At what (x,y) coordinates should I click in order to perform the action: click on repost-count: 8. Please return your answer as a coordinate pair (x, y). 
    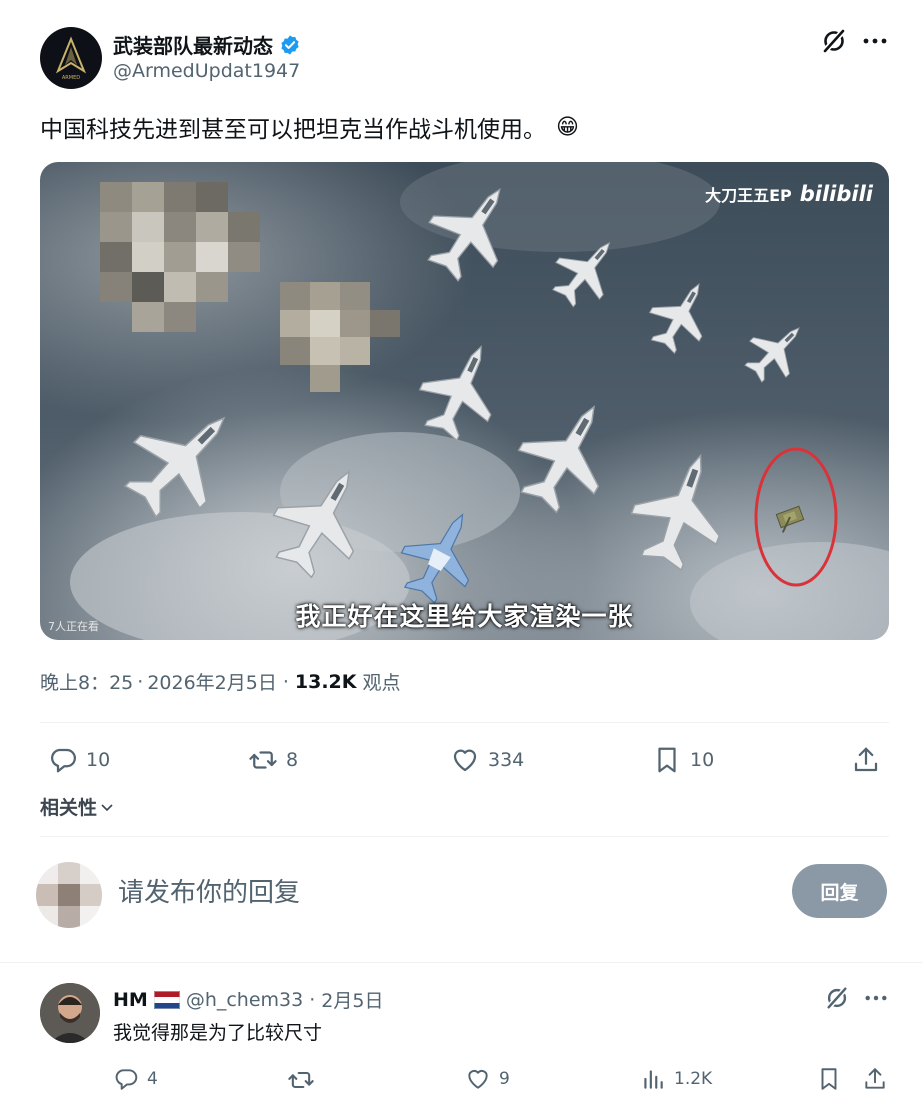
    Looking at the image, I should click on (292, 760).